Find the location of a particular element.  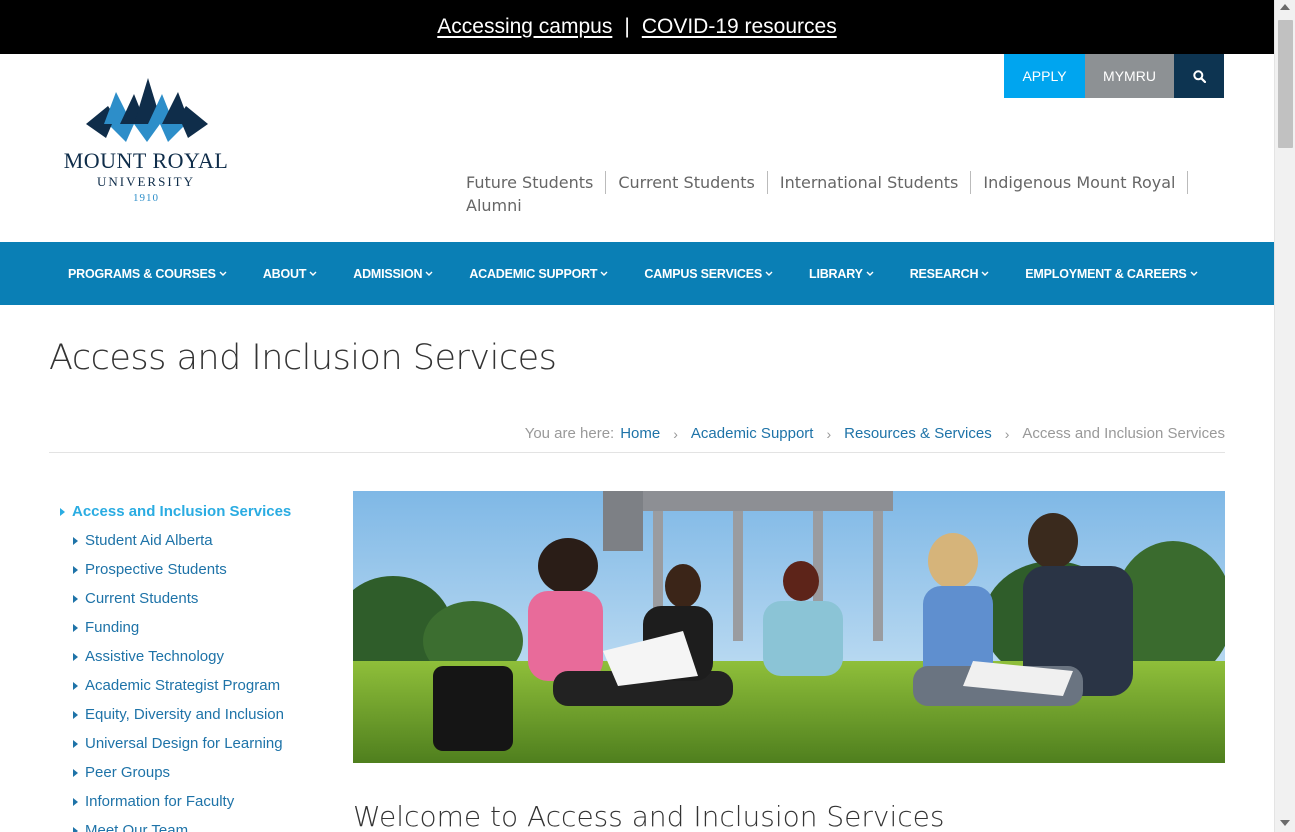

audience-link-future-students: Future Students is located at coordinates (536, 182).